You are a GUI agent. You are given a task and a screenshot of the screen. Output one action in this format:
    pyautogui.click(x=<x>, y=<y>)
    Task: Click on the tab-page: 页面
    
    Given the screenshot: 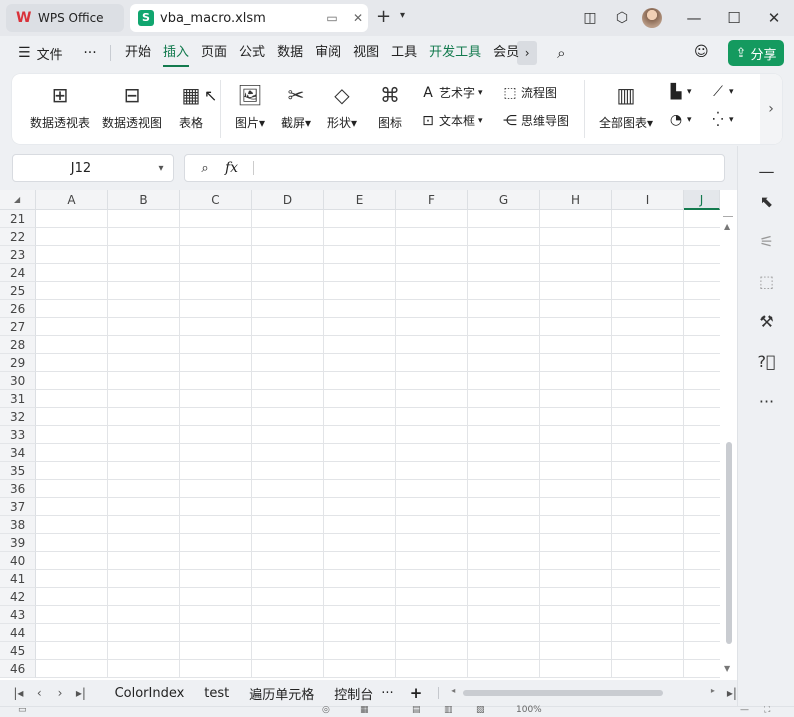 What is the action you would take?
    pyautogui.click(x=214, y=53)
    